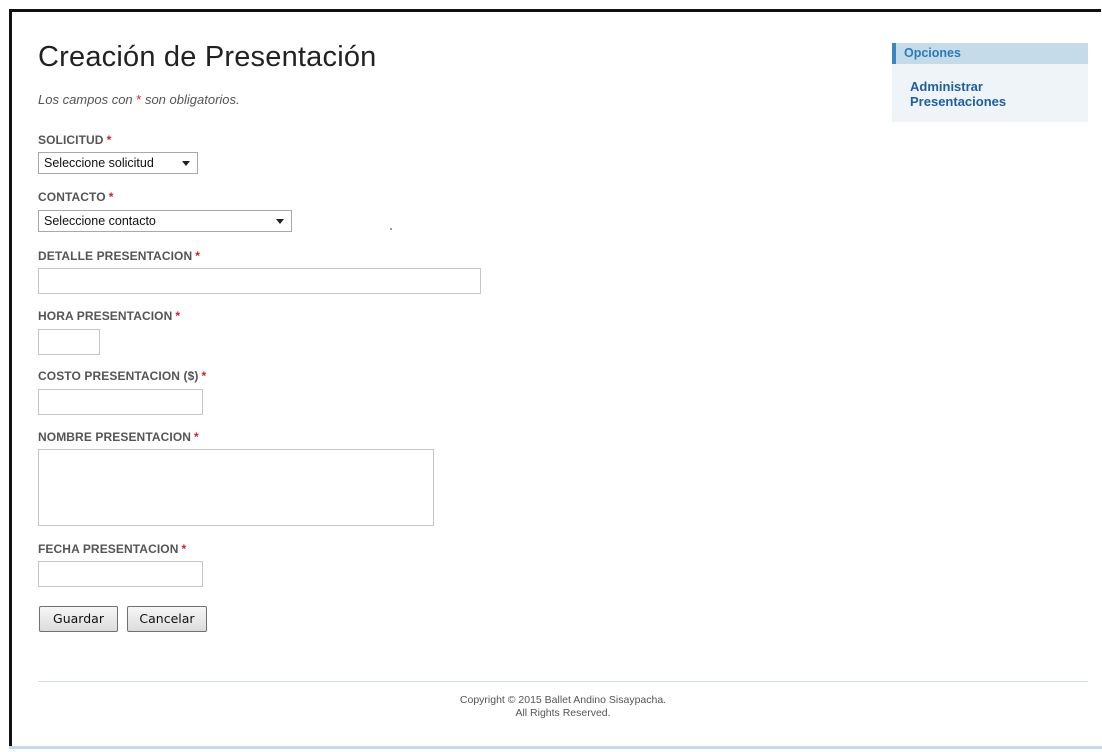  Describe the element at coordinates (165, 221) in the screenshot. I see `contacto-select: Seleccione contacto` at that location.